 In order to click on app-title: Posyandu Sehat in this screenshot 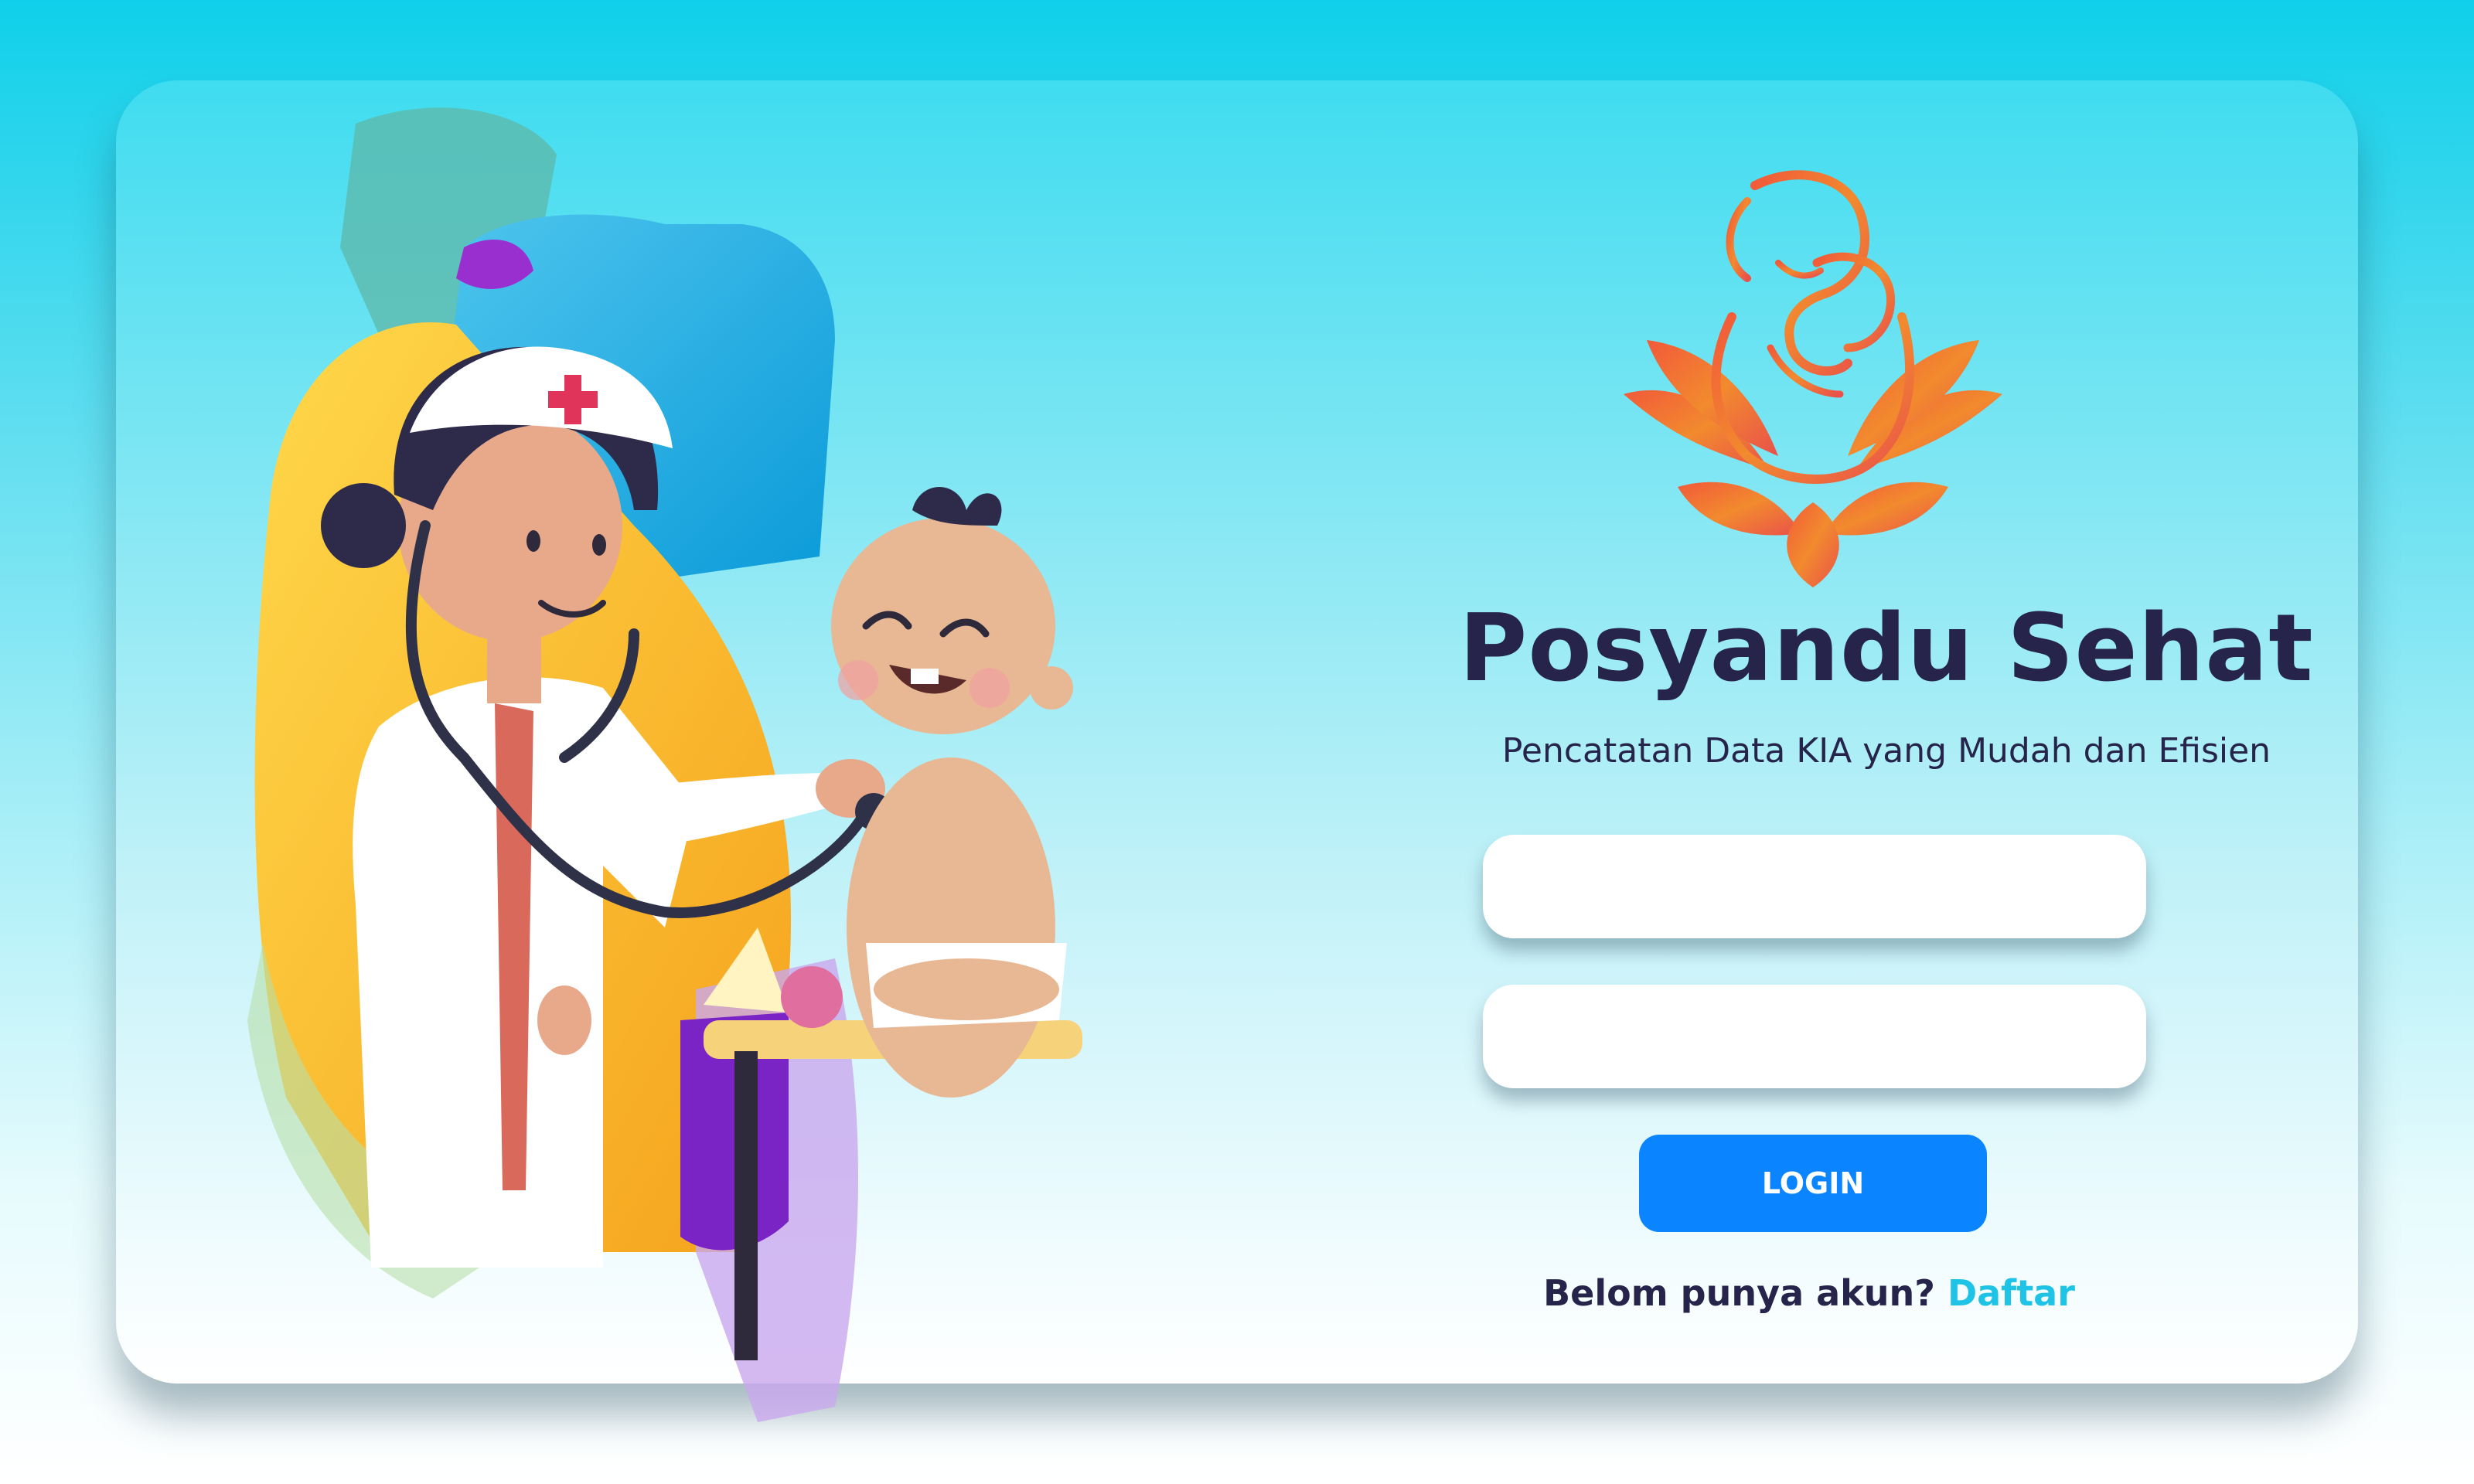, I will do `click(1886, 649)`.